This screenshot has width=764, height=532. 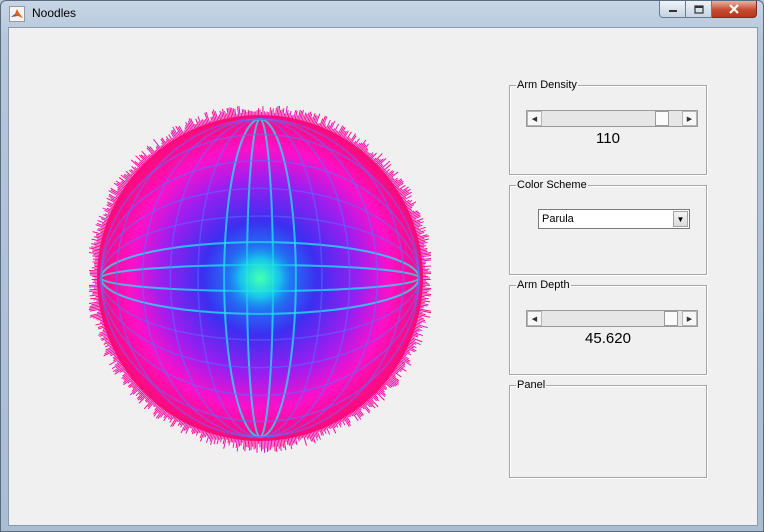 I want to click on color-scheme-panel: Color Scheme Parula ▼, so click(x=608, y=227).